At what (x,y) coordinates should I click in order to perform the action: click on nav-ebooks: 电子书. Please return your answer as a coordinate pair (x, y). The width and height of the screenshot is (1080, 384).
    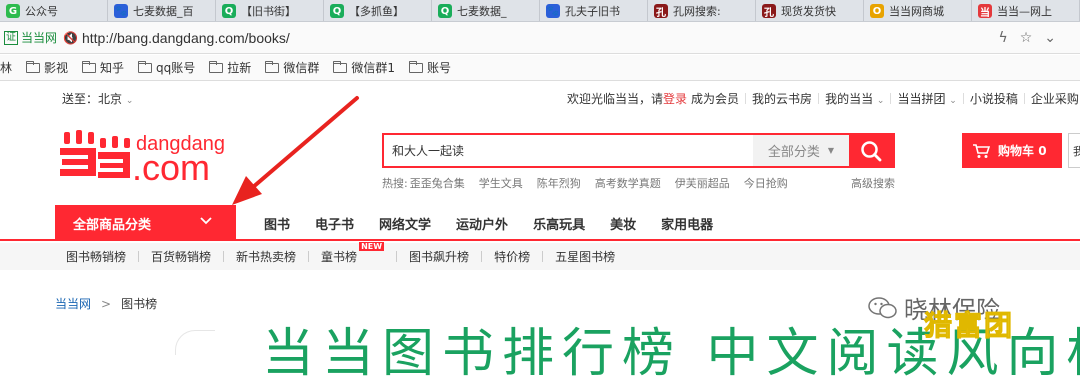
    Looking at the image, I should click on (334, 223).